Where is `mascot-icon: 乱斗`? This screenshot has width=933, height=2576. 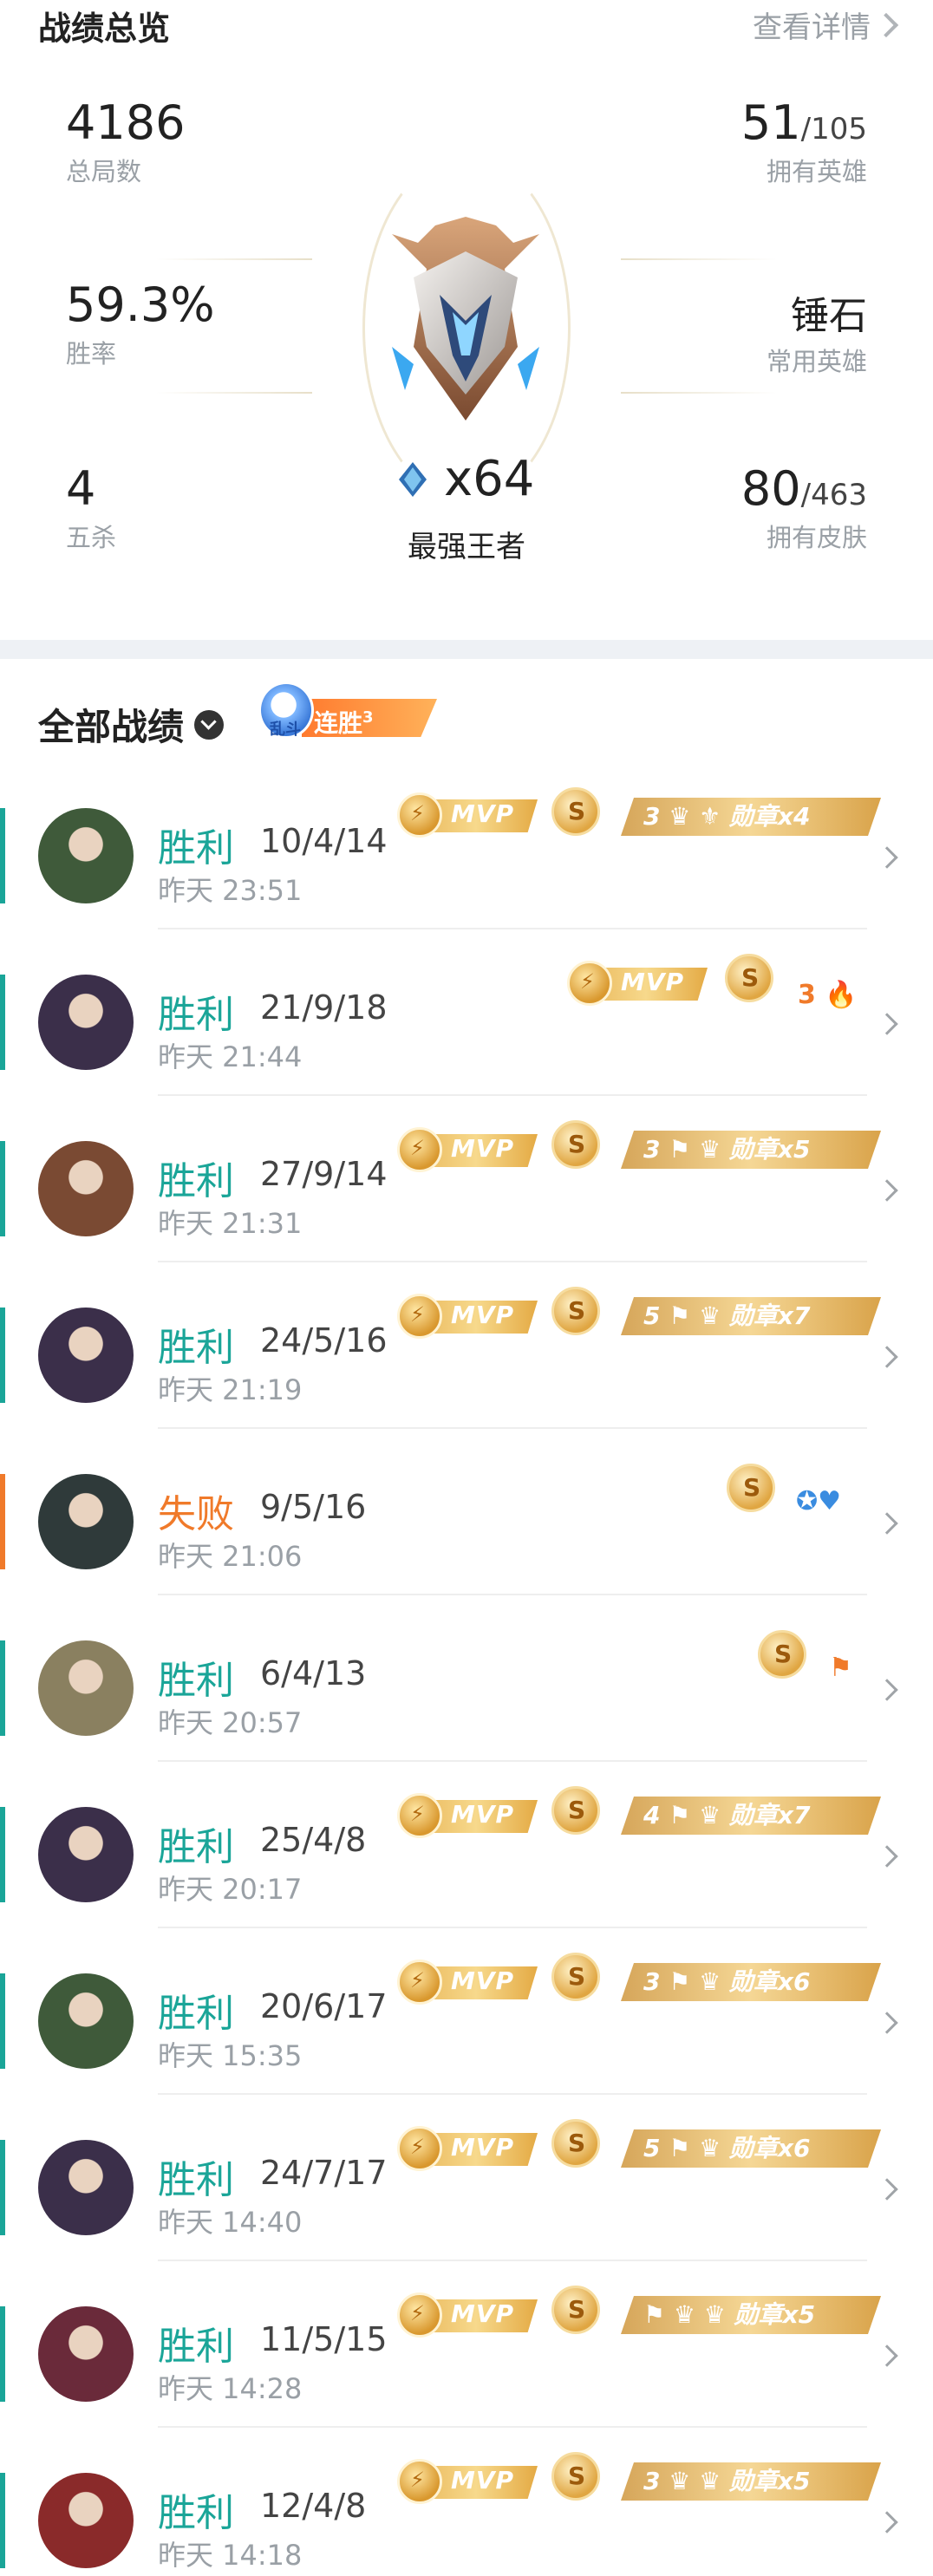 mascot-icon: 乱斗 is located at coordinates (286, 710).